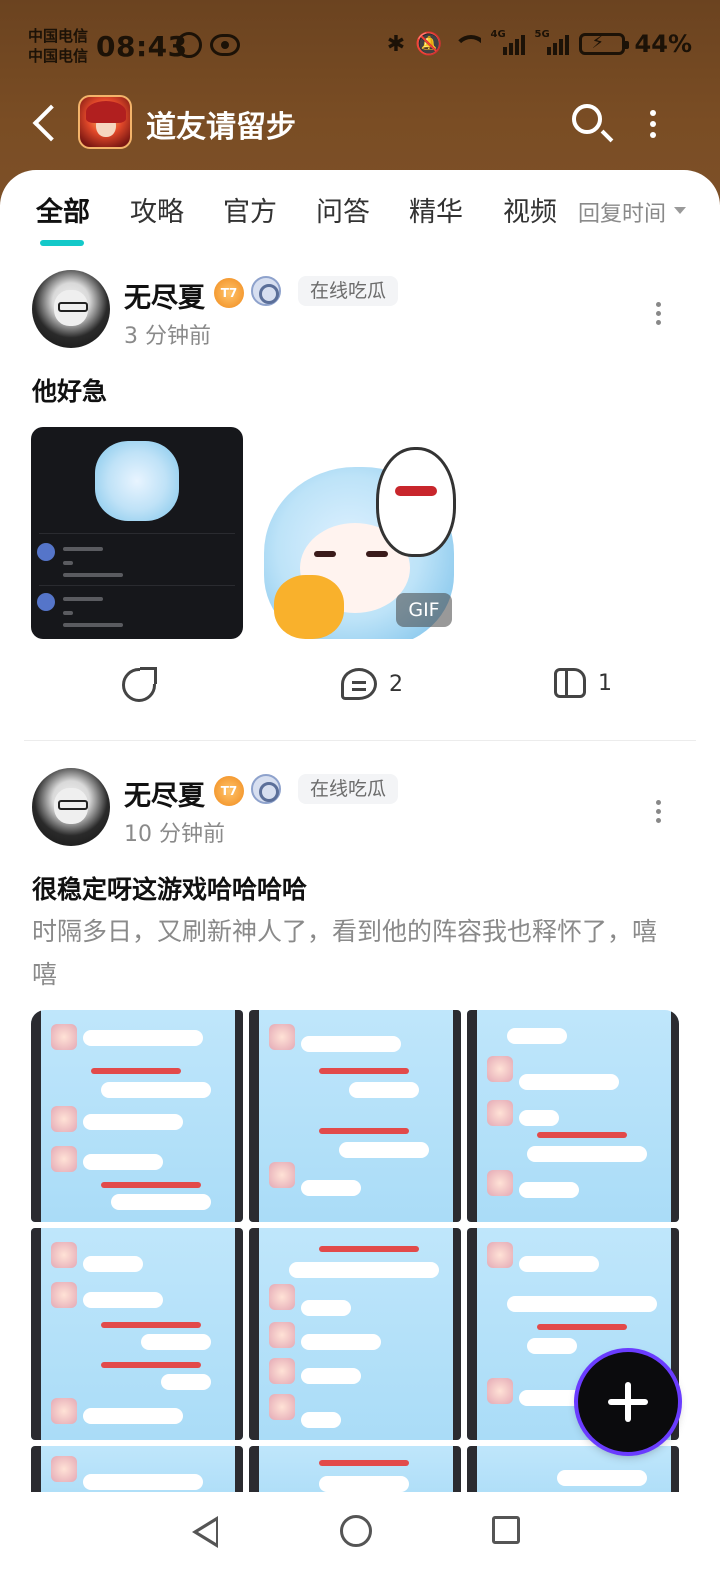  What do you see at coordinates (137, 533) in the screenshot?
I see `post-image-screenshot` at bounding box center [137, 533].